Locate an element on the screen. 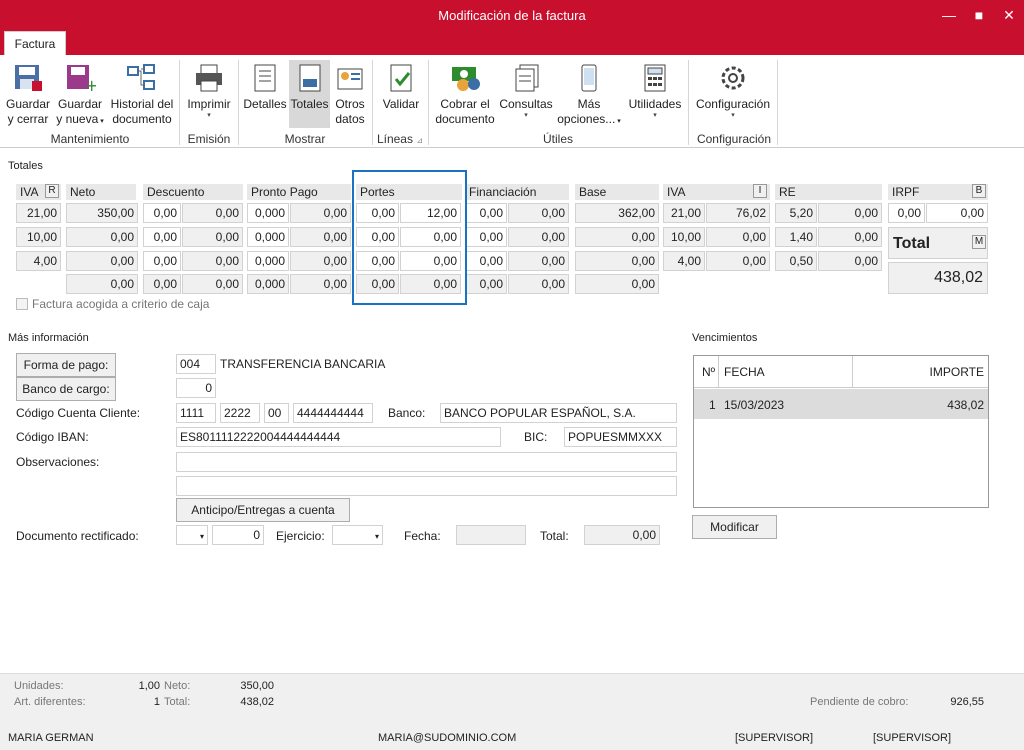  status-user: MARIA GERMAN is located at coordinates (51, 738).